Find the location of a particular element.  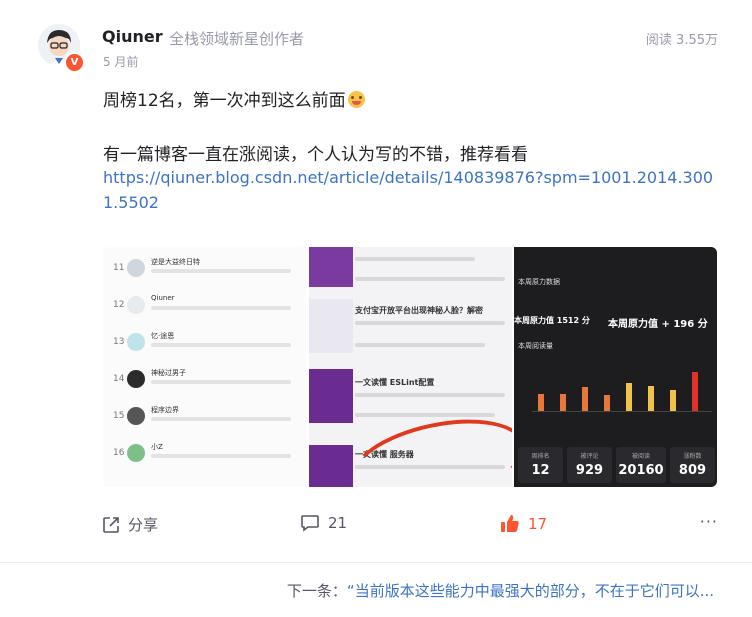

stat-label: 周排名 is located at coordinates (540, 456).